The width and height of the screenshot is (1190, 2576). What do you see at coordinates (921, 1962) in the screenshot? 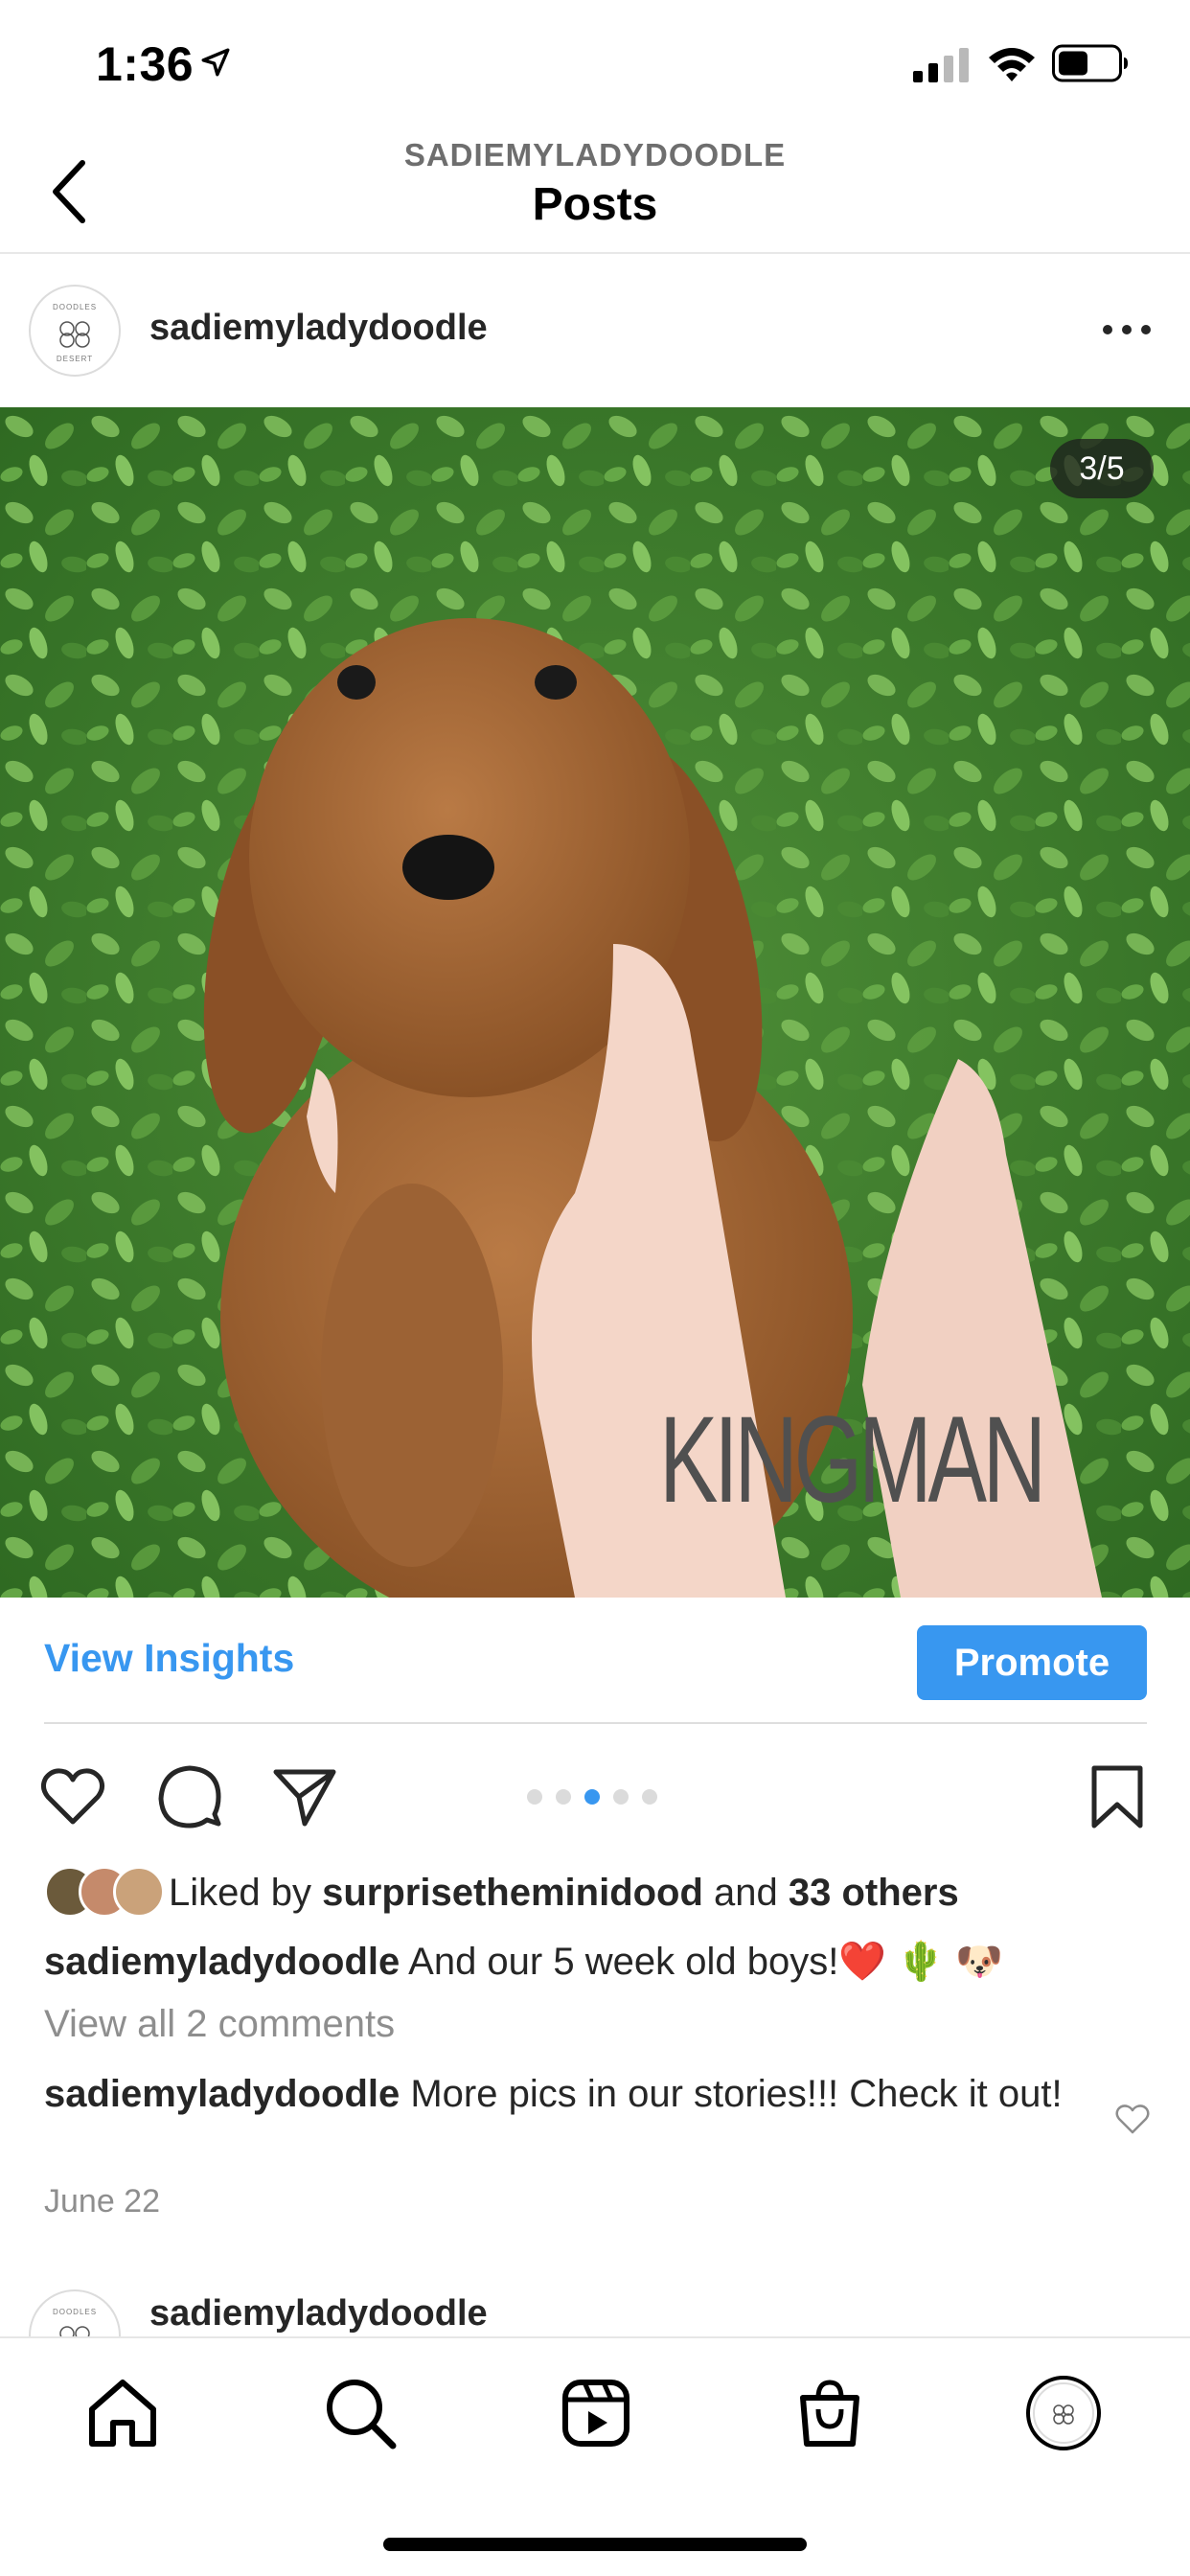
I see `caption-emojis: ❤️ 🌵 🐶` at bounding box center [921, 1962].